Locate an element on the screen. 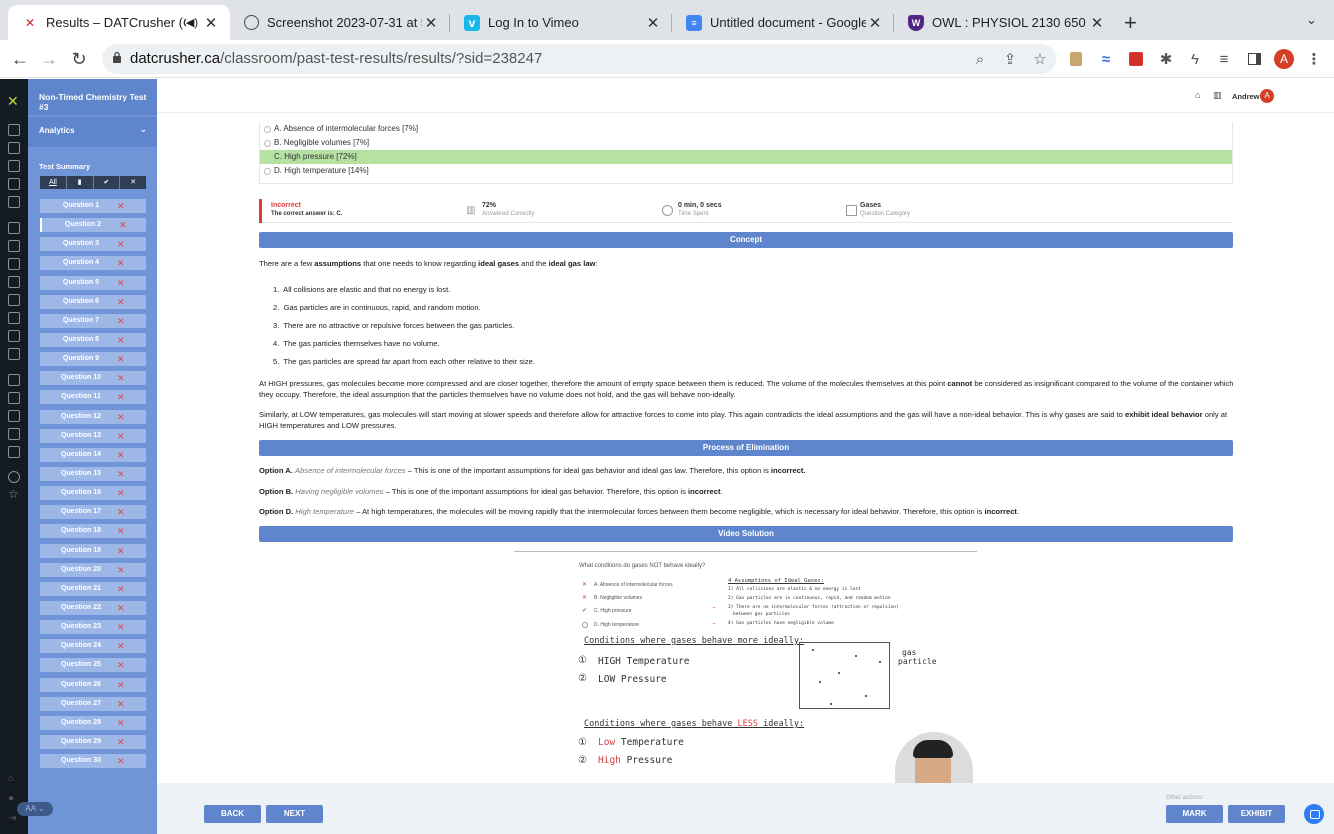 This screenshot has height=834, width=1334. browser-tab-owl: W OWL : PHYSIOL 2130 650 SU2 ✕ is located at coordinates (1005, 22).